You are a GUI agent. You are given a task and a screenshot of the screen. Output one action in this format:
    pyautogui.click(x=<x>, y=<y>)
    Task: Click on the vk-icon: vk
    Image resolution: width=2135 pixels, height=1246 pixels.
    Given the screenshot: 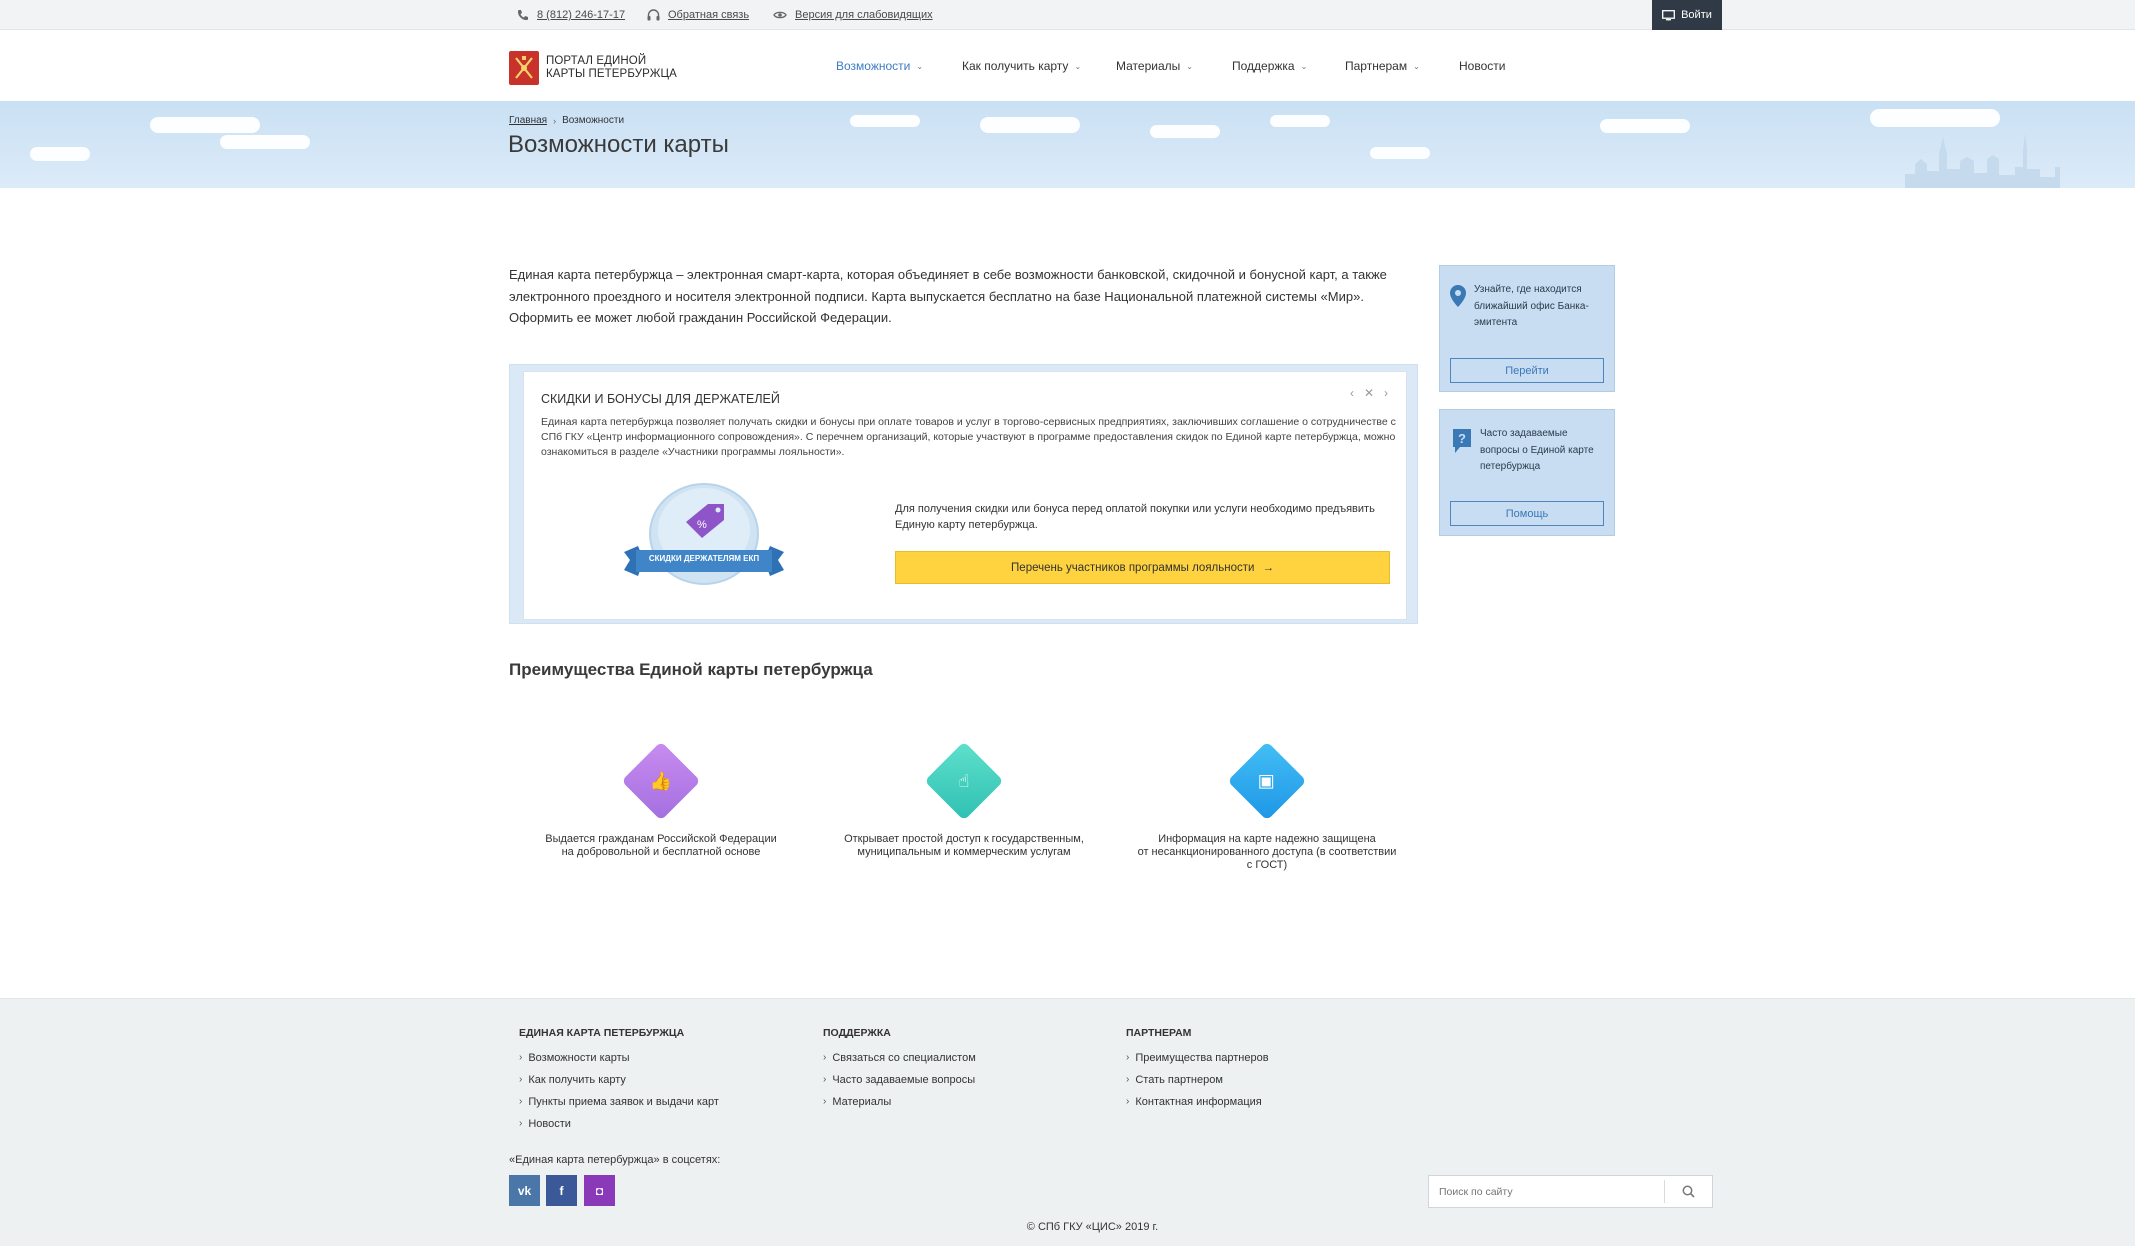 What is the action you would take?
    pyautogui.click(x=524, y=1190)
    